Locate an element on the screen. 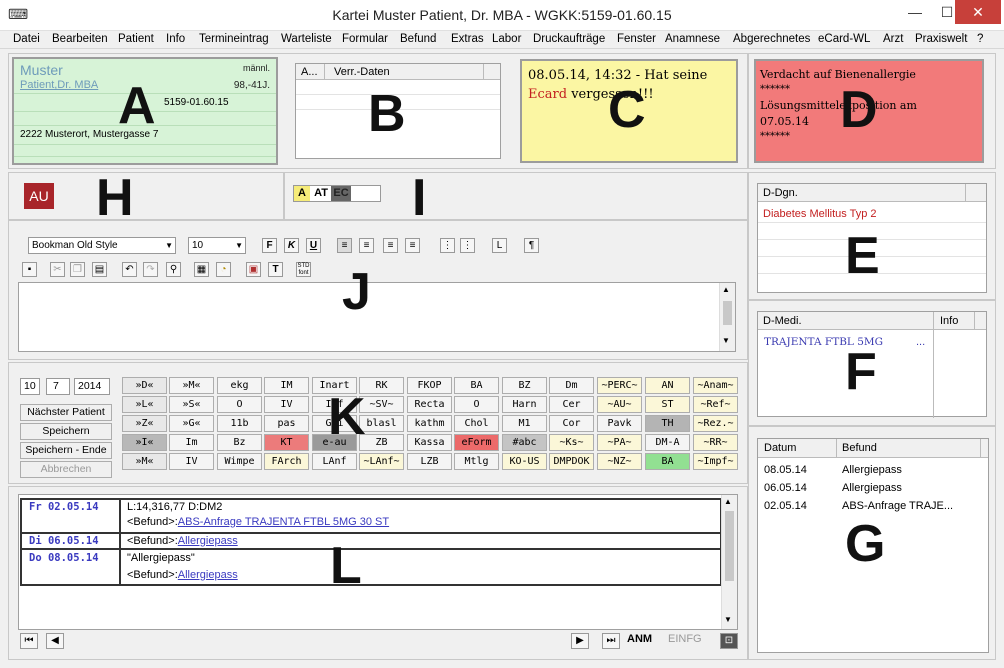  quick-button: ~Impf~ is located at coordinates (715, 461).